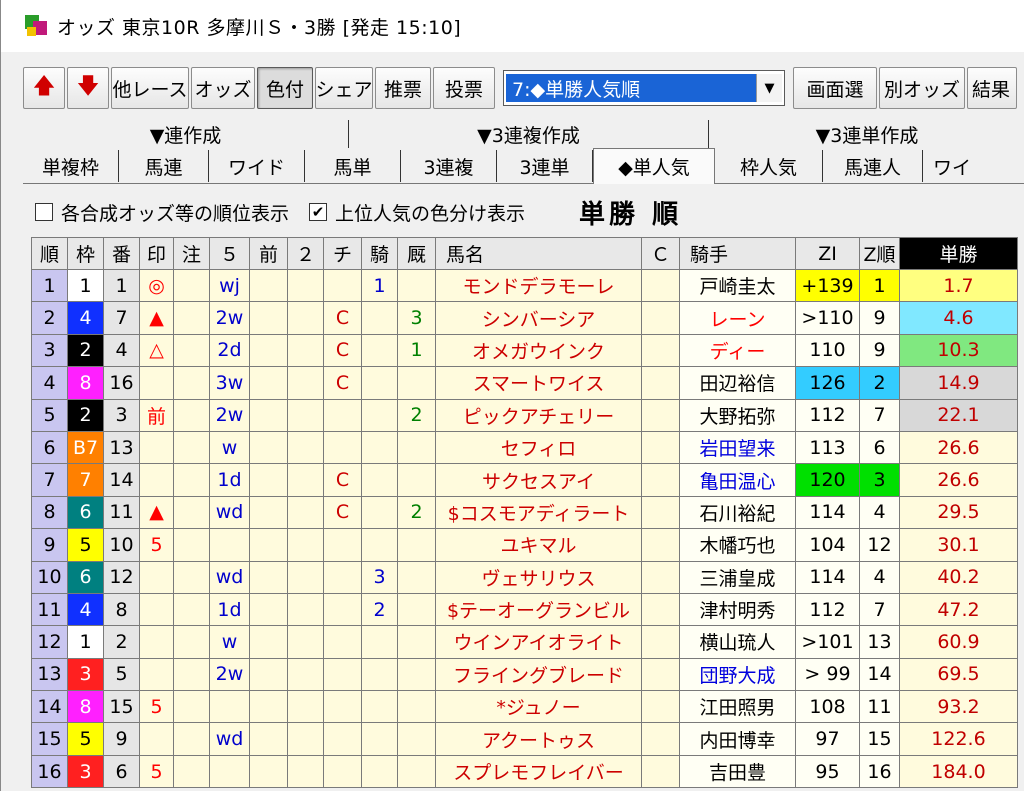 The width and height of the screenshot is (1024, 791). I want to click on column-header: 馬名, so click(538, 253).